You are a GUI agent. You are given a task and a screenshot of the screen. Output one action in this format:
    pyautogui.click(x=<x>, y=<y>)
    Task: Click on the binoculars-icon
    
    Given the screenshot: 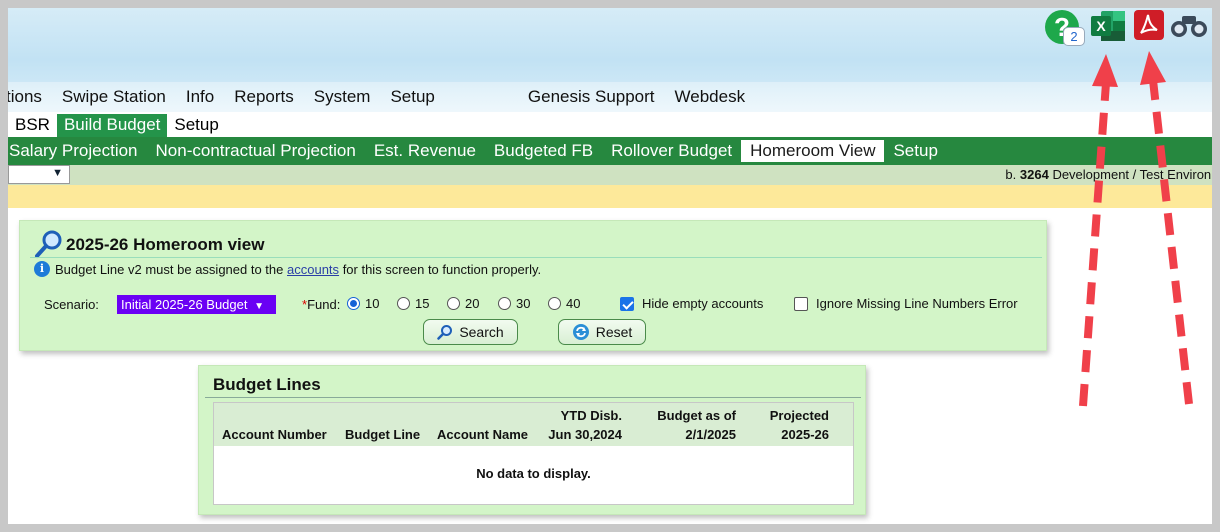 What is the action you would take?
    pyautogui.click(x=1189, y=26)
    